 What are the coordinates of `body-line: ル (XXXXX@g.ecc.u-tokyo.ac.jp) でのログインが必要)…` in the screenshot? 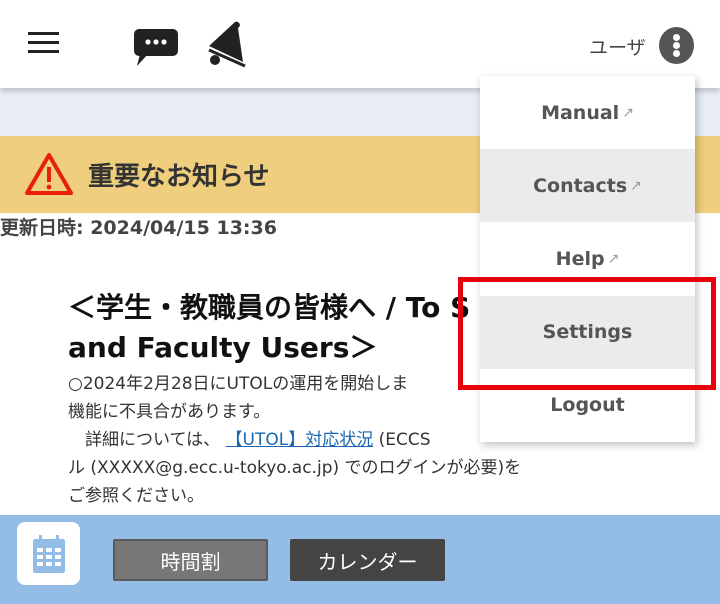 It's located at (295, 468).